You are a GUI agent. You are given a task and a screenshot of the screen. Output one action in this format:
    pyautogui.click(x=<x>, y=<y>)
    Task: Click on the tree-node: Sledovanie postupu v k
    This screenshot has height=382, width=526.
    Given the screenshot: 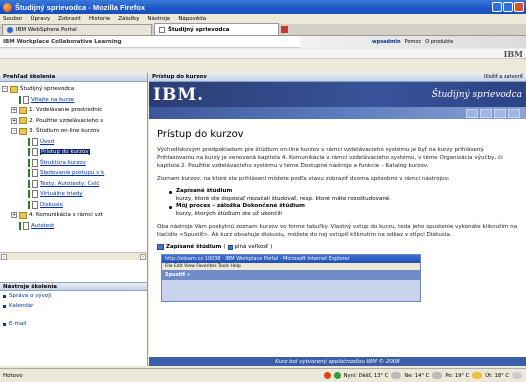 What is the action you would take?
    pyautogui.click(x=73, y=173)
    